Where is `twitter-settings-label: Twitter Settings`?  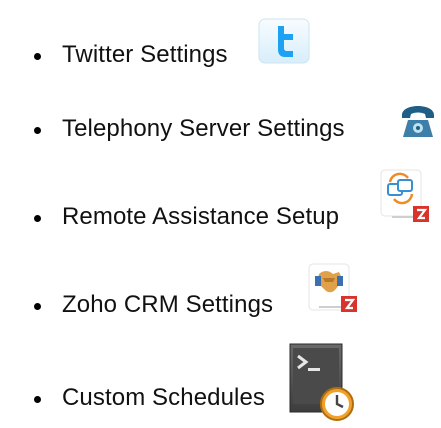 twitter-settings-label: Twitter Settings is located at coordinates (145, 55).